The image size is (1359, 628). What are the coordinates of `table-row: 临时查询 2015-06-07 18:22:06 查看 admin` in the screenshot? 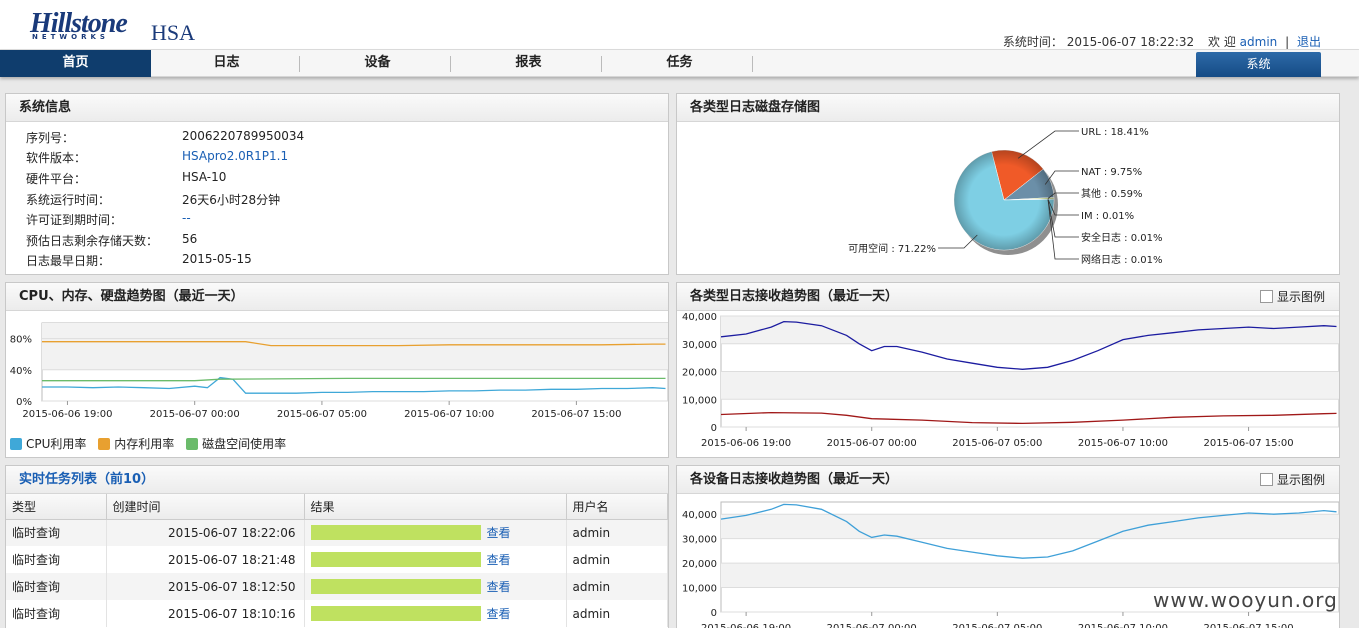 It's located at (337, 532).